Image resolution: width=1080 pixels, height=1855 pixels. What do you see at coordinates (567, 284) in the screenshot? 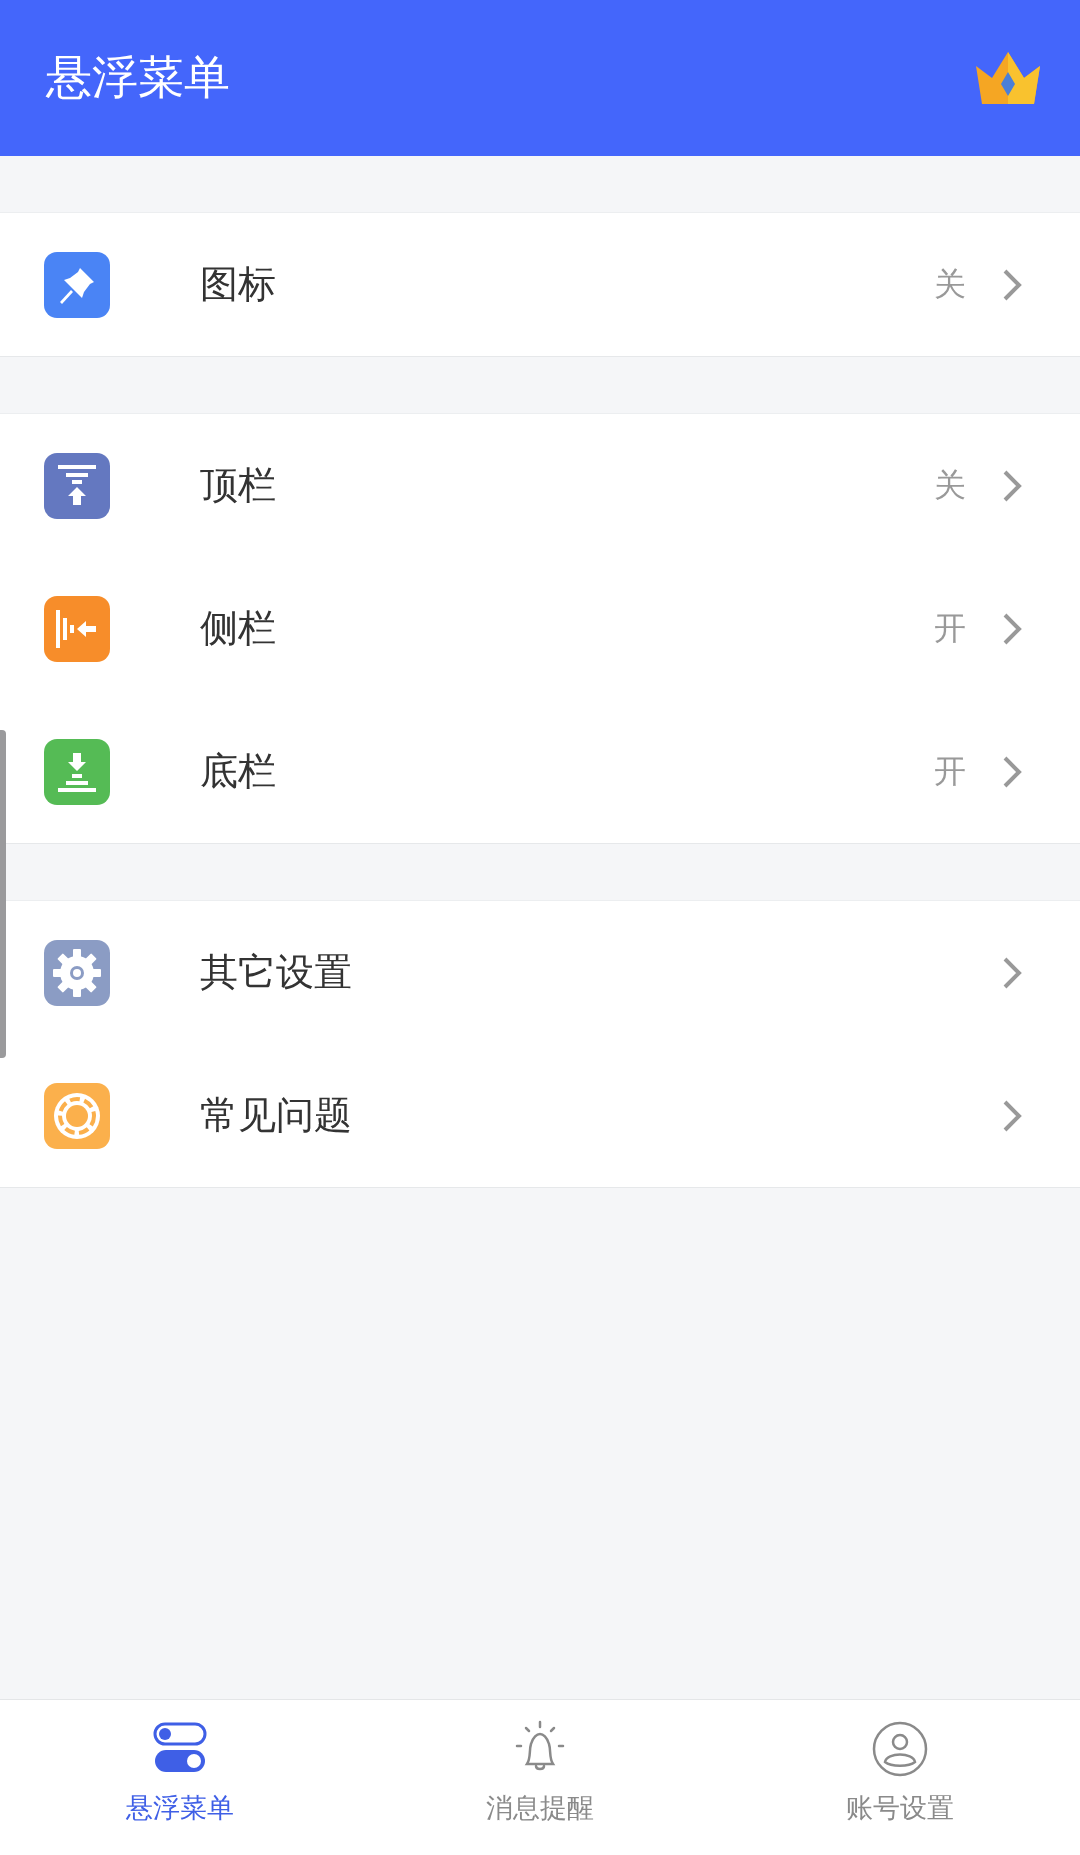
I see `setting-label: 图标` at bounding box center [567, 284].